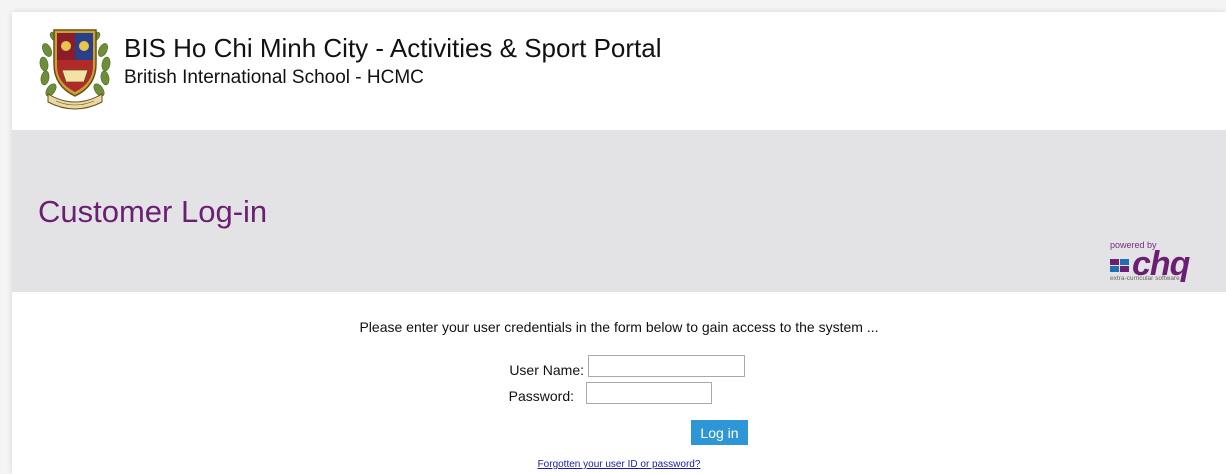 The width and height of the screenshot is (1226, 474). What do you see at coordinates (541, 396) in the screenshot?
I see `password-label: Password:` at bounding box center [541, 396].